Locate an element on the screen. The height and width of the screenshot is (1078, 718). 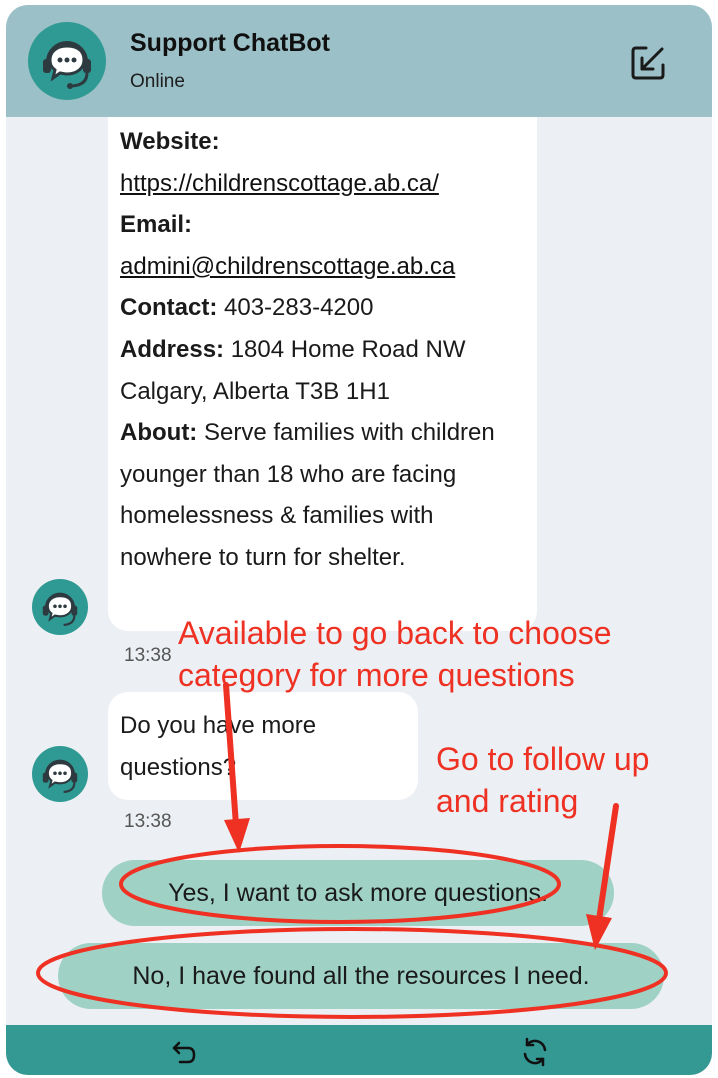
chat-title: Support ChatBot is located at coordinates (230, 43).